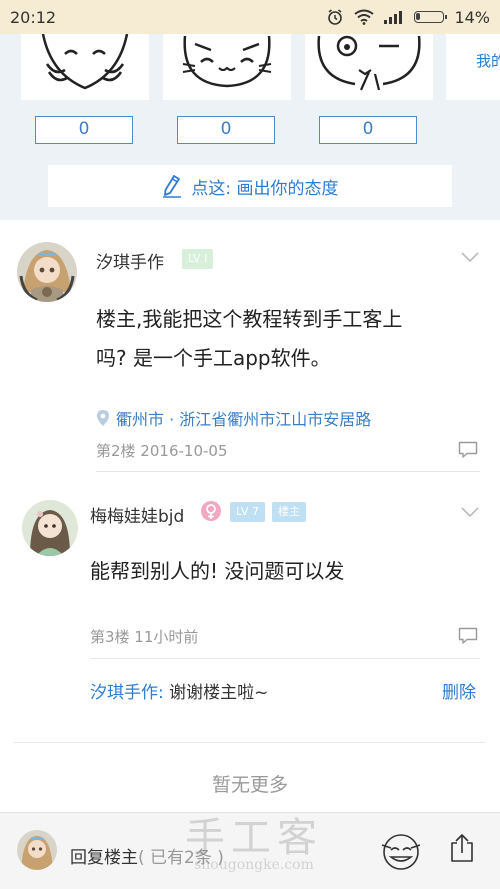 This screenshot has height=889, width=500. Describe the element at coordinates (213, 358) in the screenshot. I see `comment-content-line-2: 吗? 是一个手工app软件。` at that location.